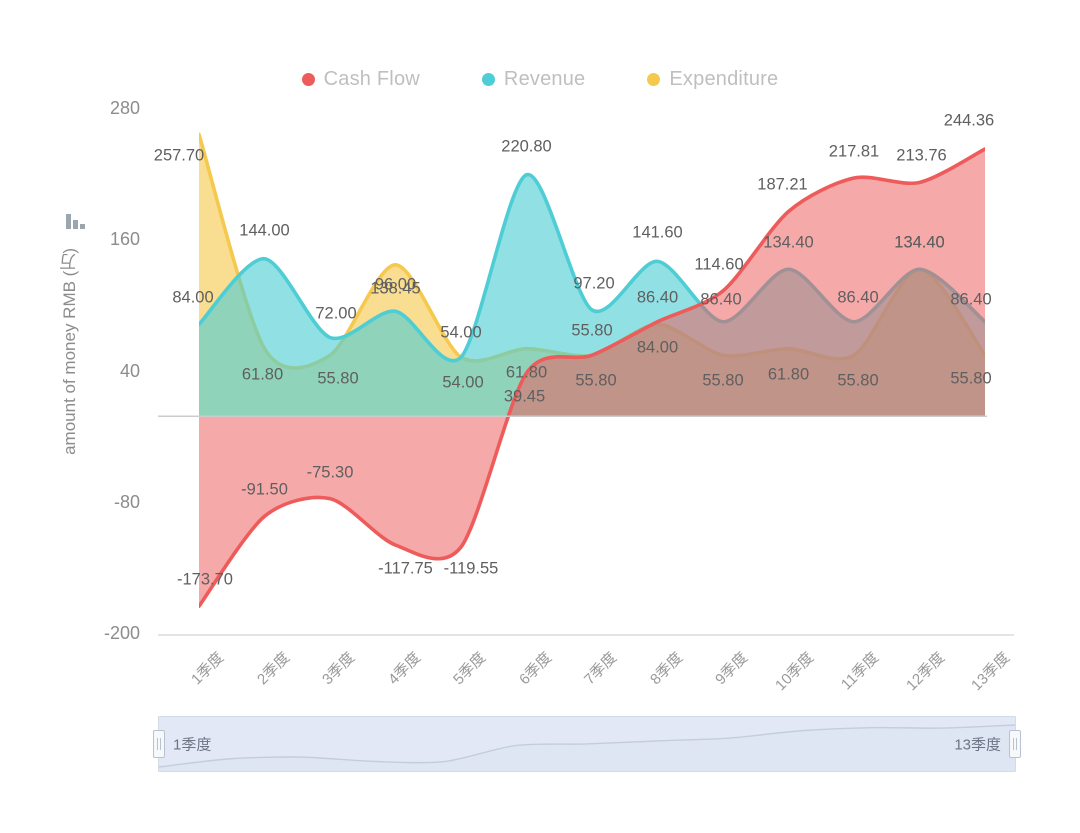 Image resolution: width=1080 pixels, height=833 pixels. Describe the element at coordinates (159, 744) in the screenshot. I see `data-zoom-handle-left` at that location.